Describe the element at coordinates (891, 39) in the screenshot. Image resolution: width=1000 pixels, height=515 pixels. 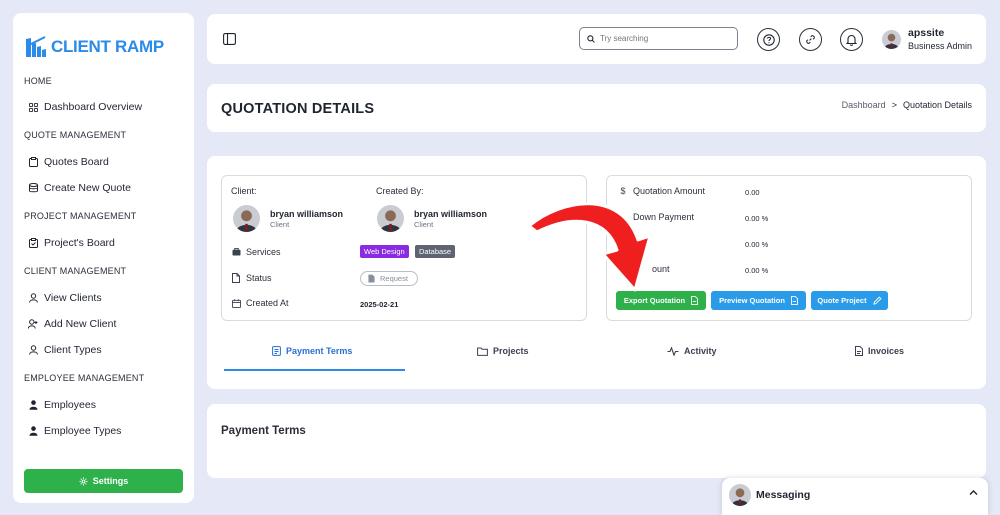
I see `user-avatar` at that location.